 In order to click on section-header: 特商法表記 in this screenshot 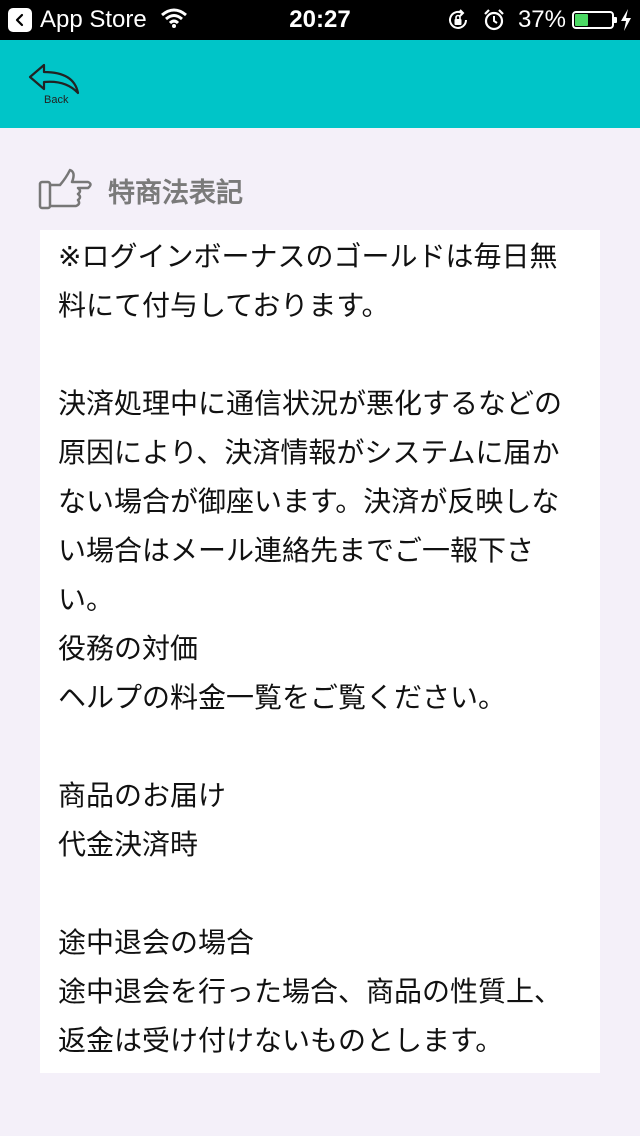, I will do `click(140, 190)`.